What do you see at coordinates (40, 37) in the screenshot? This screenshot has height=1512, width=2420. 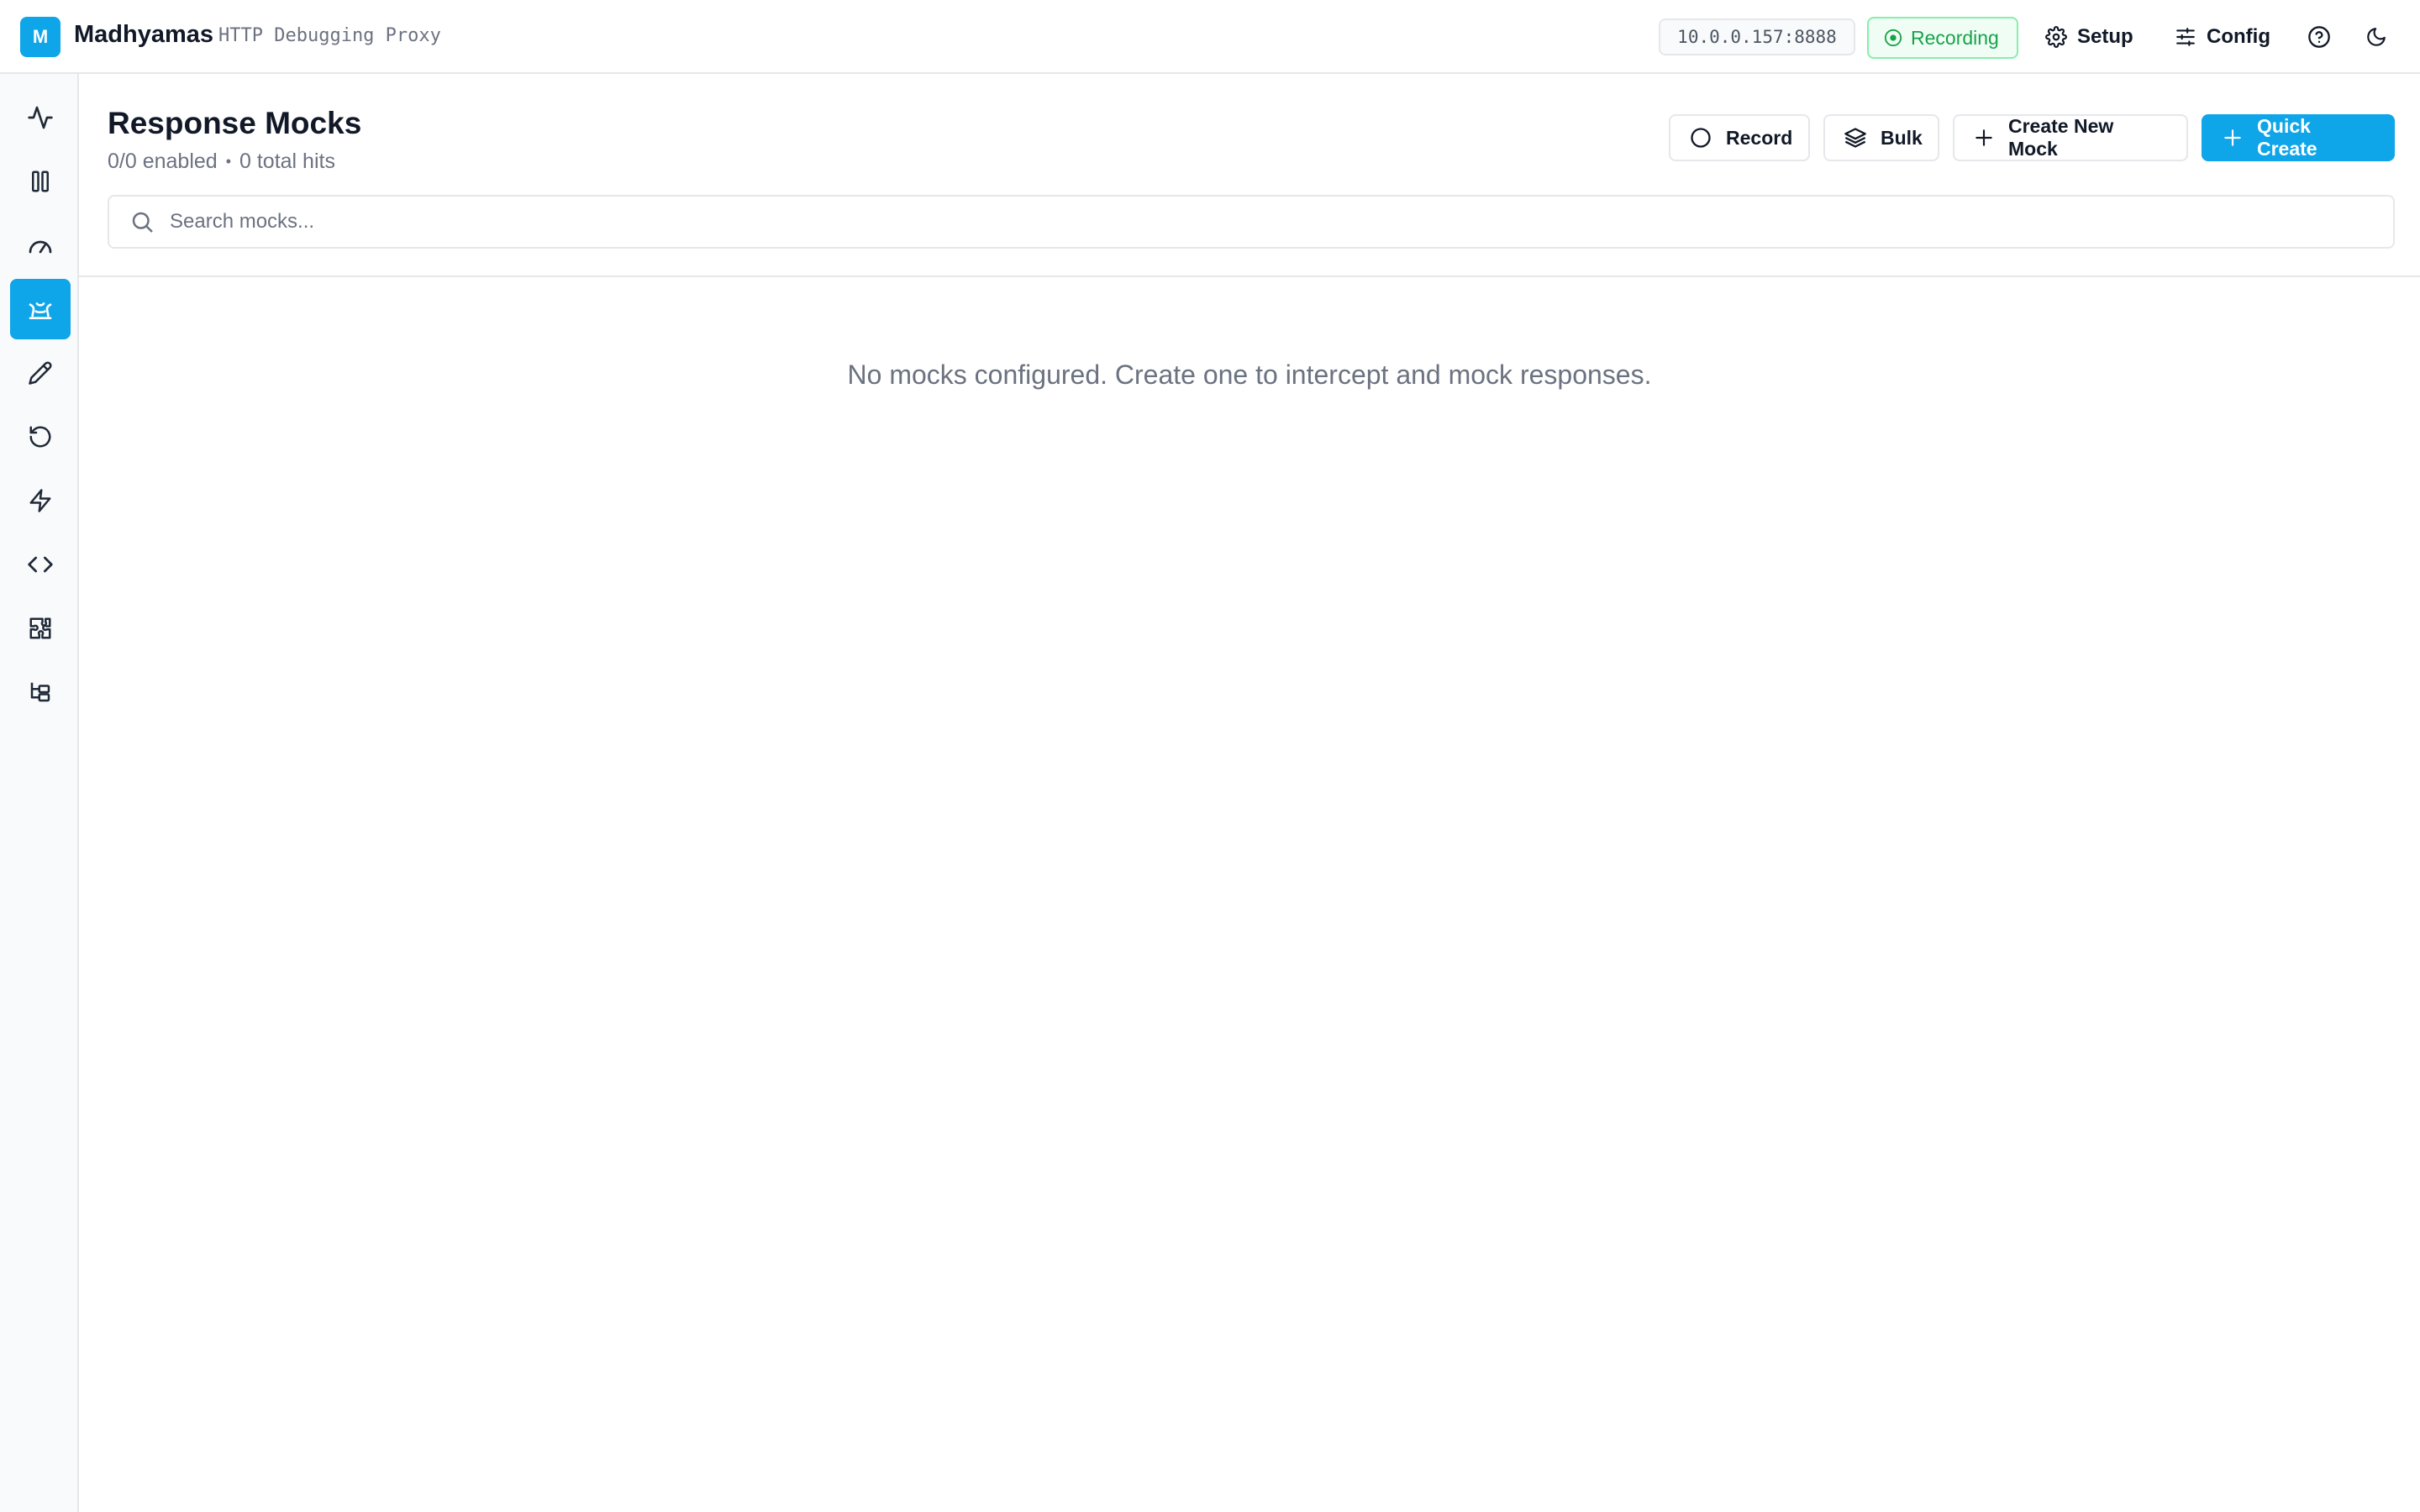 I see `app-logo: M` at bounding box center [40, 37].